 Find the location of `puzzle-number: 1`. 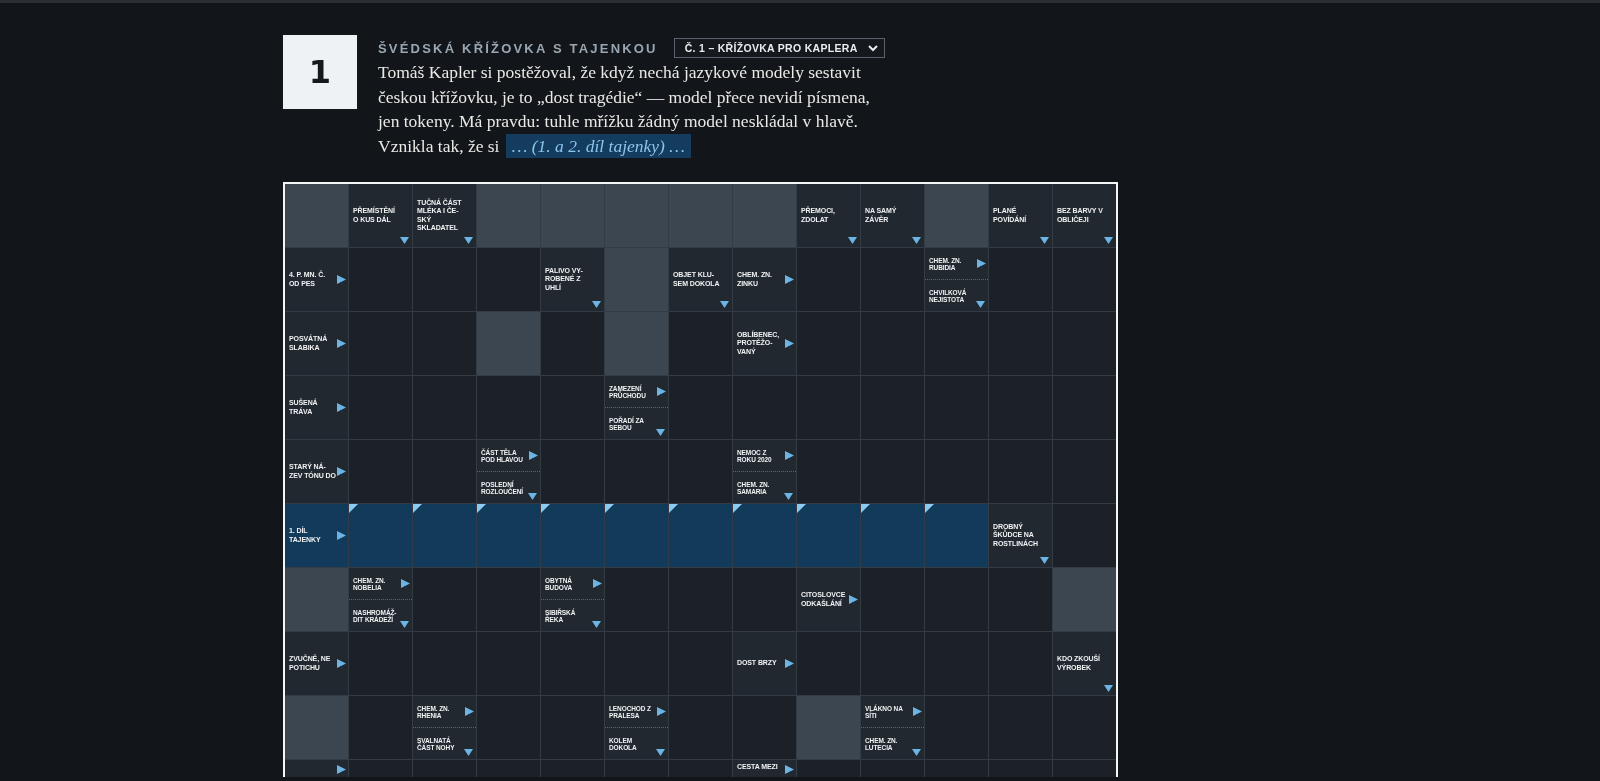

puzzle-number: 1 is located at coordinates (320, 72).